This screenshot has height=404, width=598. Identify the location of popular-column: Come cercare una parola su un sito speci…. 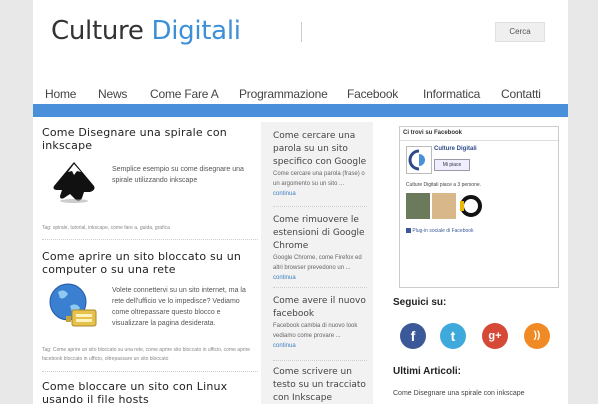
(317, 263).